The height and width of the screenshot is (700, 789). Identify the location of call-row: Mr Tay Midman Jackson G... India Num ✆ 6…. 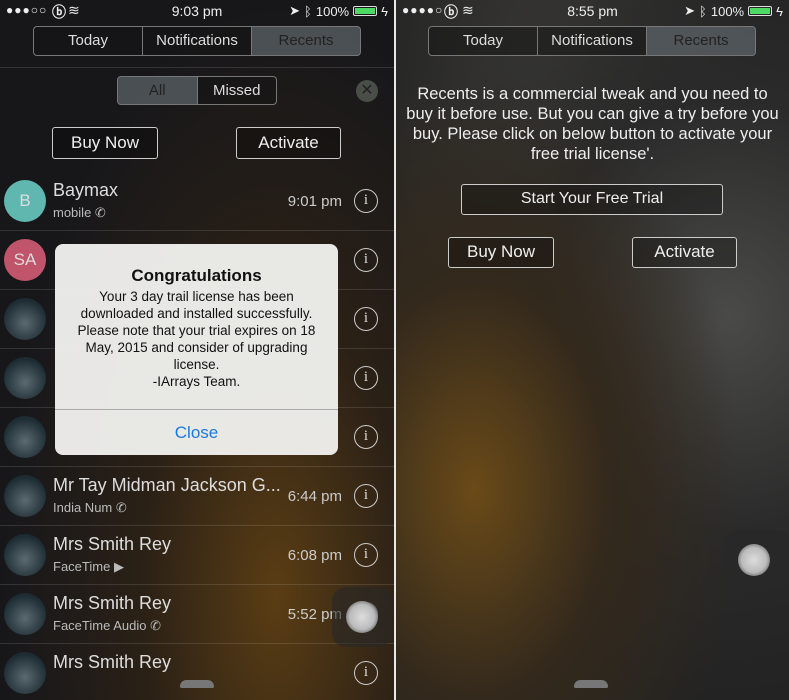
(197, 496).